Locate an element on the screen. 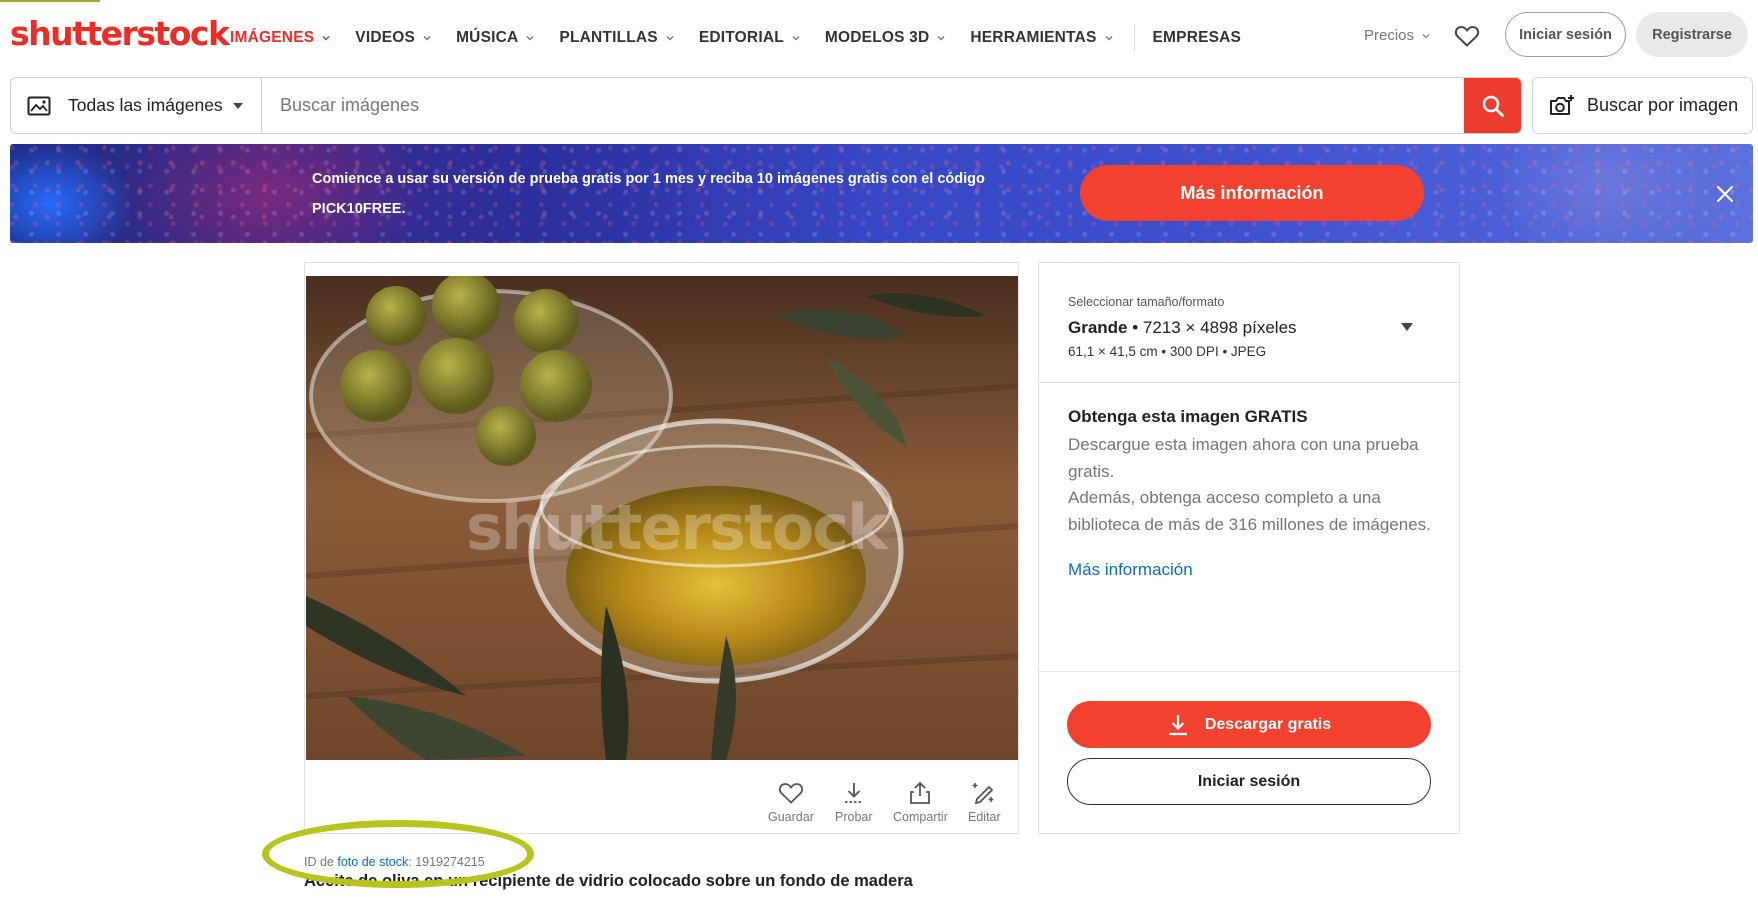  search-by-image-button: Buscar por imagen is located at coordinates (1642, 105).